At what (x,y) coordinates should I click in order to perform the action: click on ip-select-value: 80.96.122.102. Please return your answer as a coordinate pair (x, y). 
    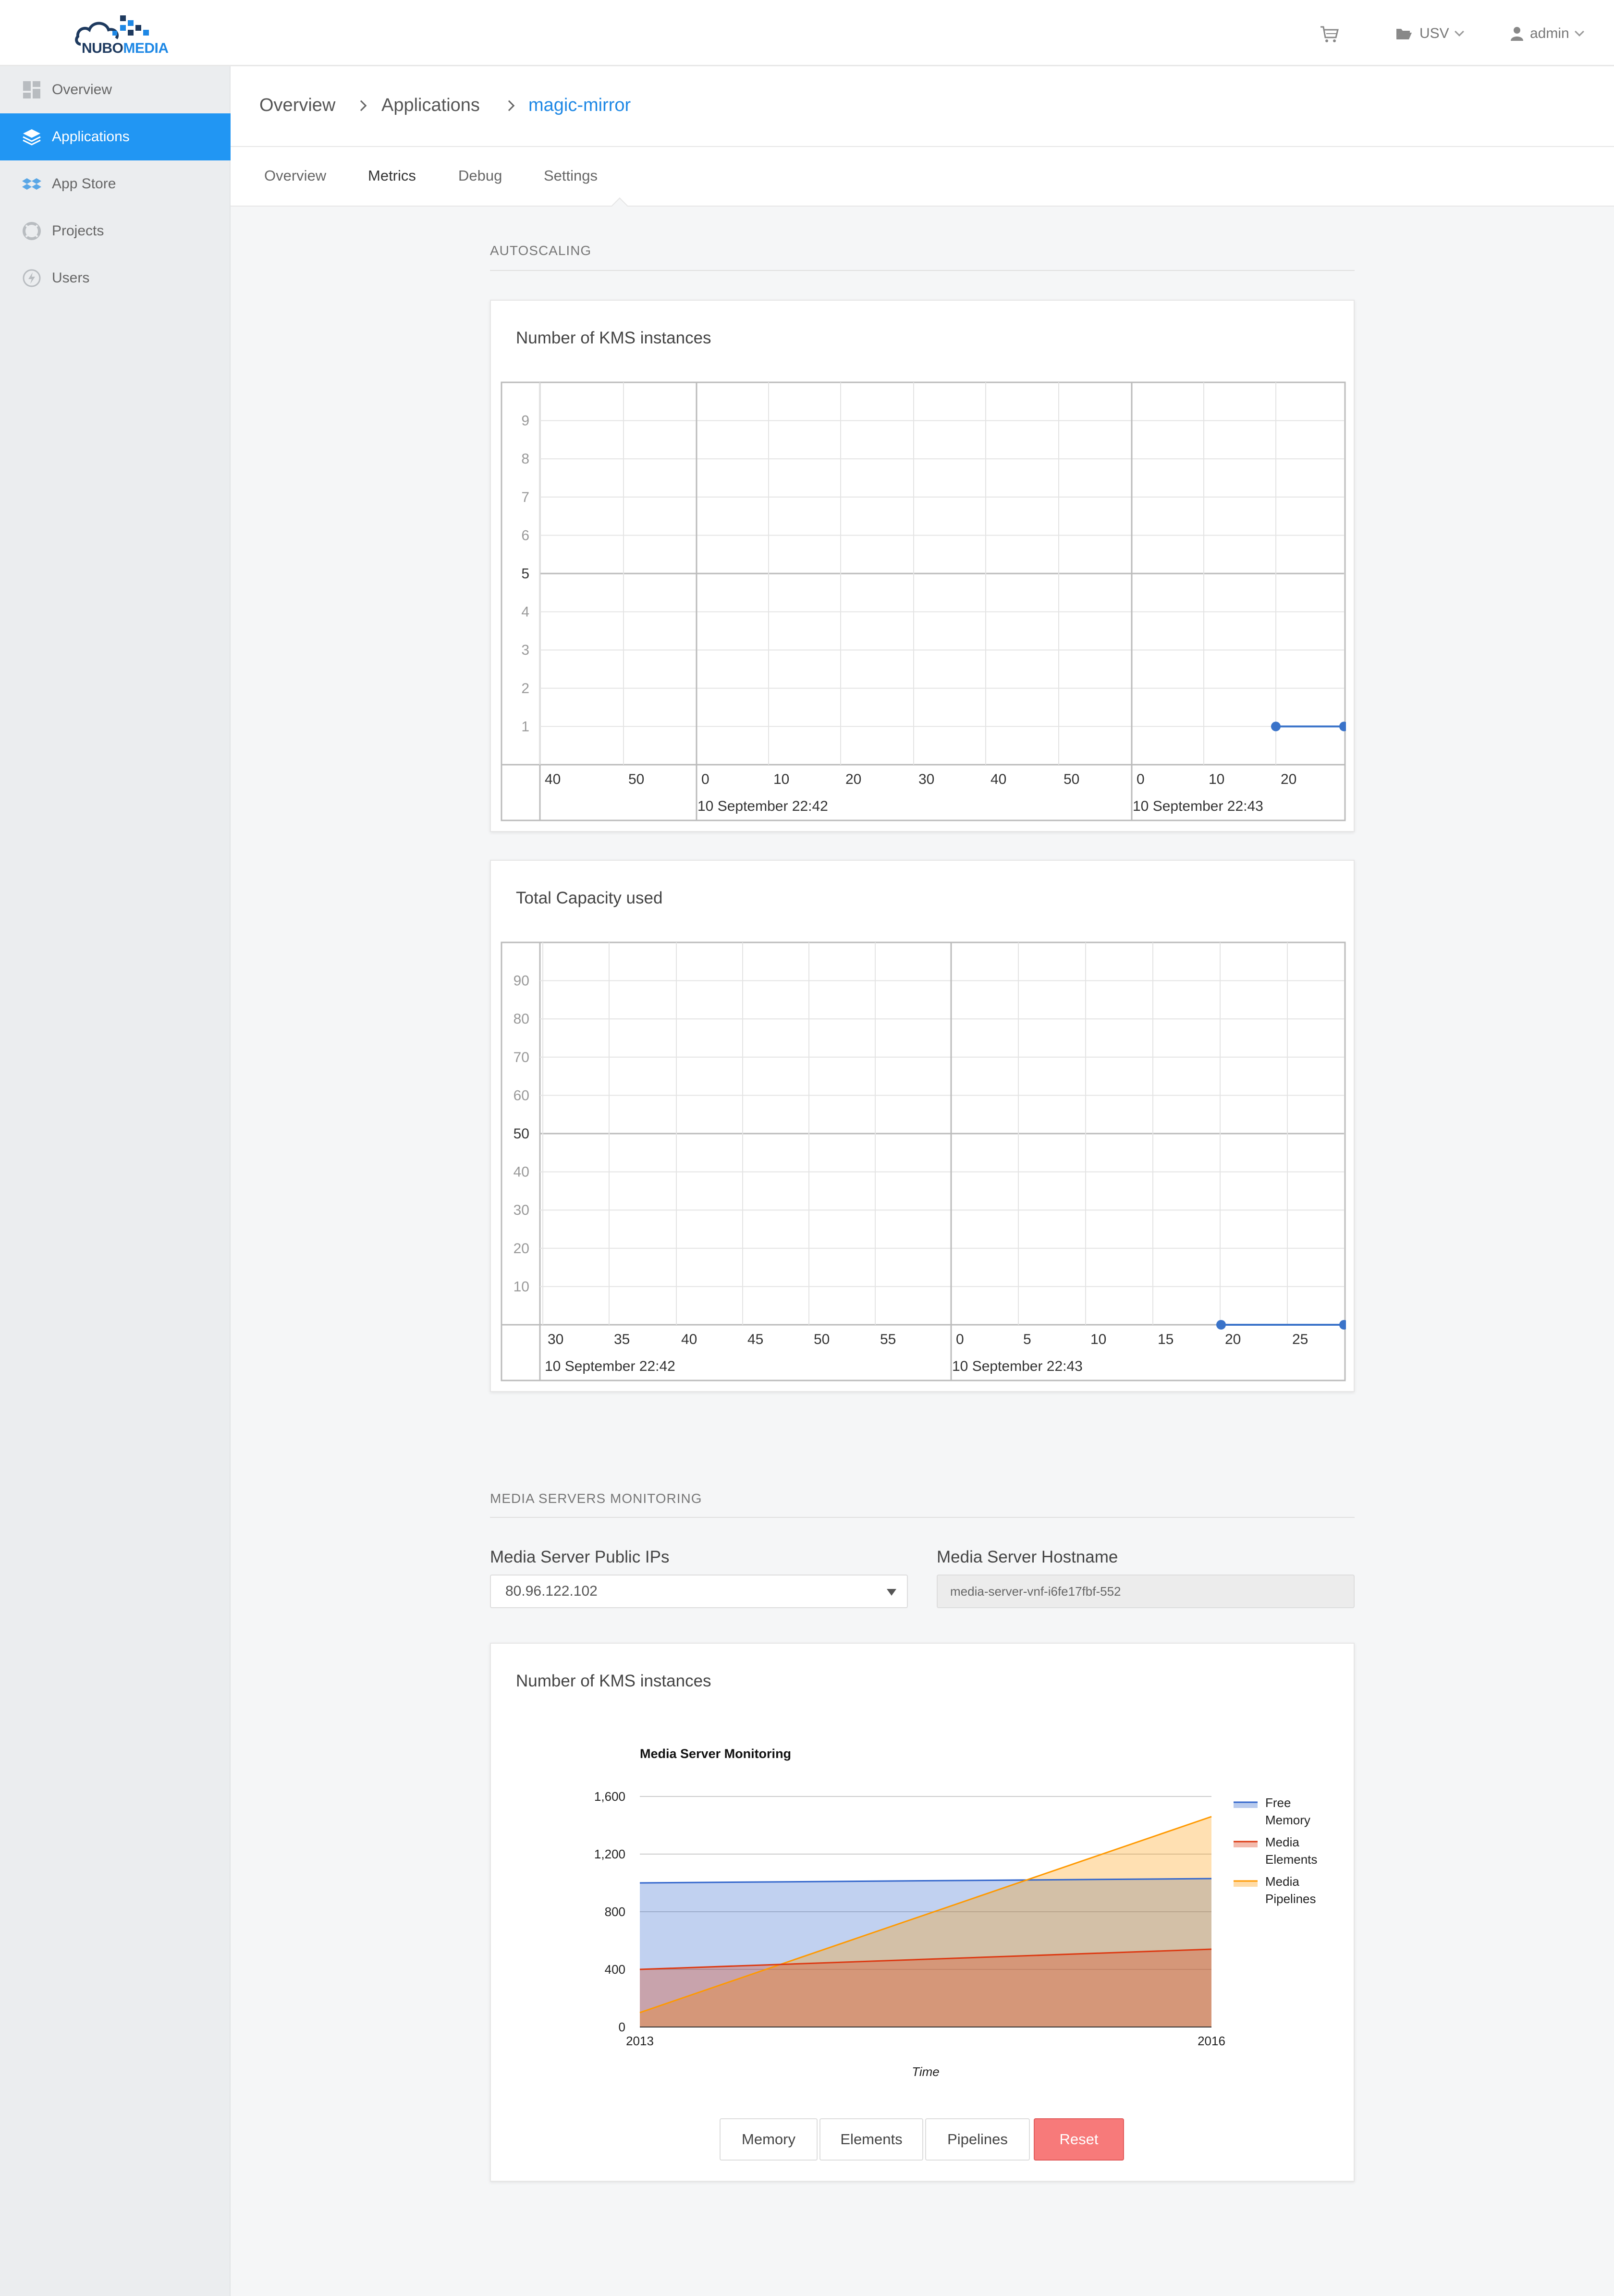
    Looking at the image, I should click on (552, 1591).